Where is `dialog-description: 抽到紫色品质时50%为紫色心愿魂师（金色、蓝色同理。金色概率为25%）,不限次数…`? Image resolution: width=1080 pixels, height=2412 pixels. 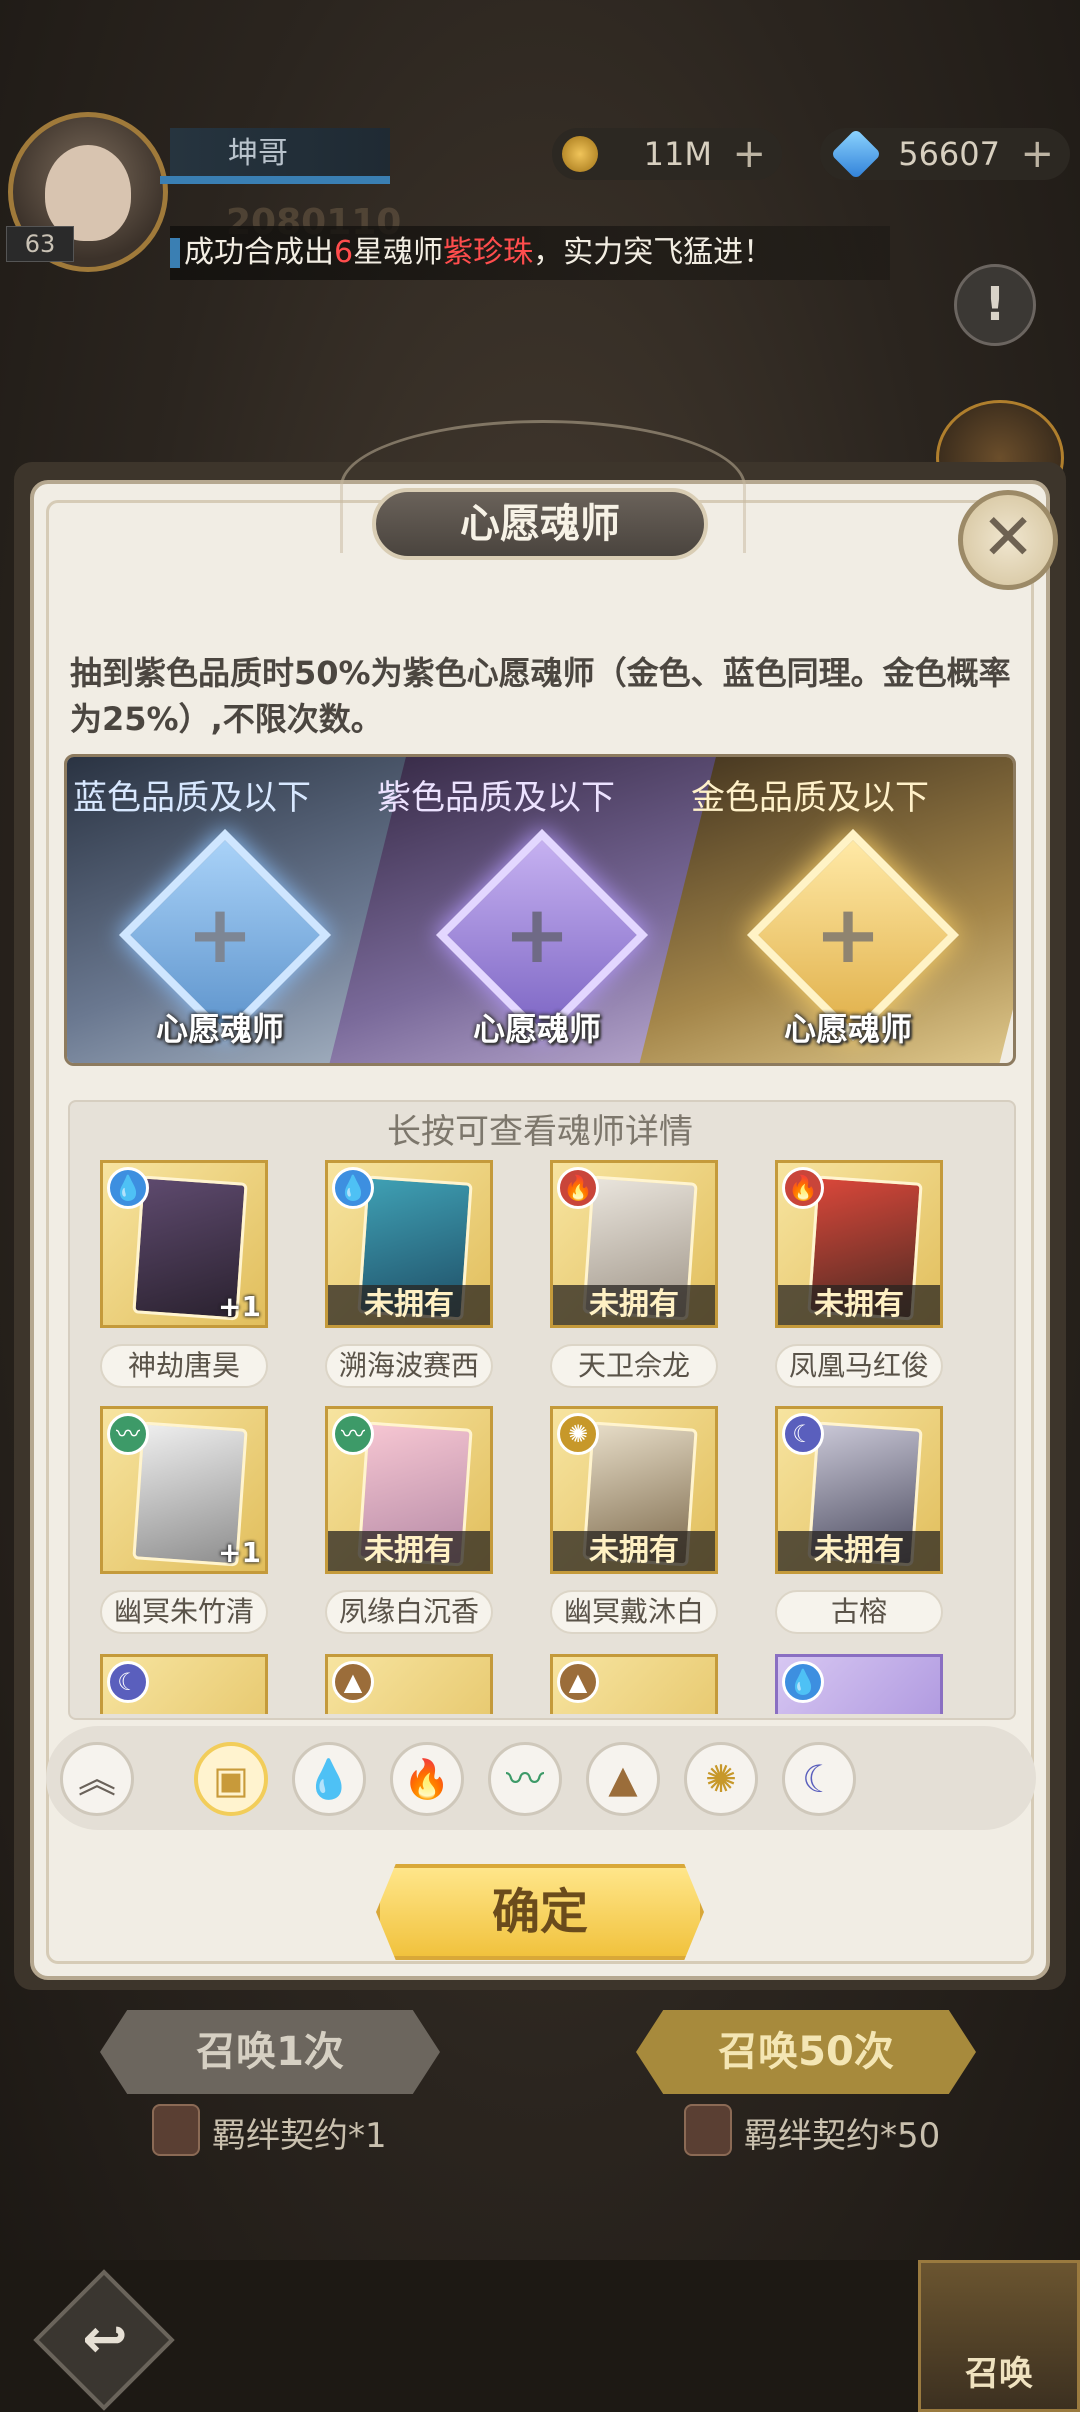 dialog-description: 抽到紫色品质时50%为紫色心愿魂师（金色、蓝色同理。金色概率为25%）,不限次数… is located at coordinates (540, 696).